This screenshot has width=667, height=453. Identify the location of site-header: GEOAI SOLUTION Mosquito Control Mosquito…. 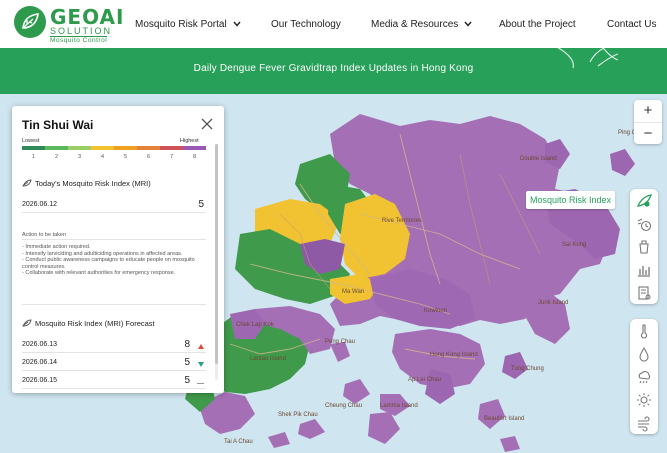
(333, 24).